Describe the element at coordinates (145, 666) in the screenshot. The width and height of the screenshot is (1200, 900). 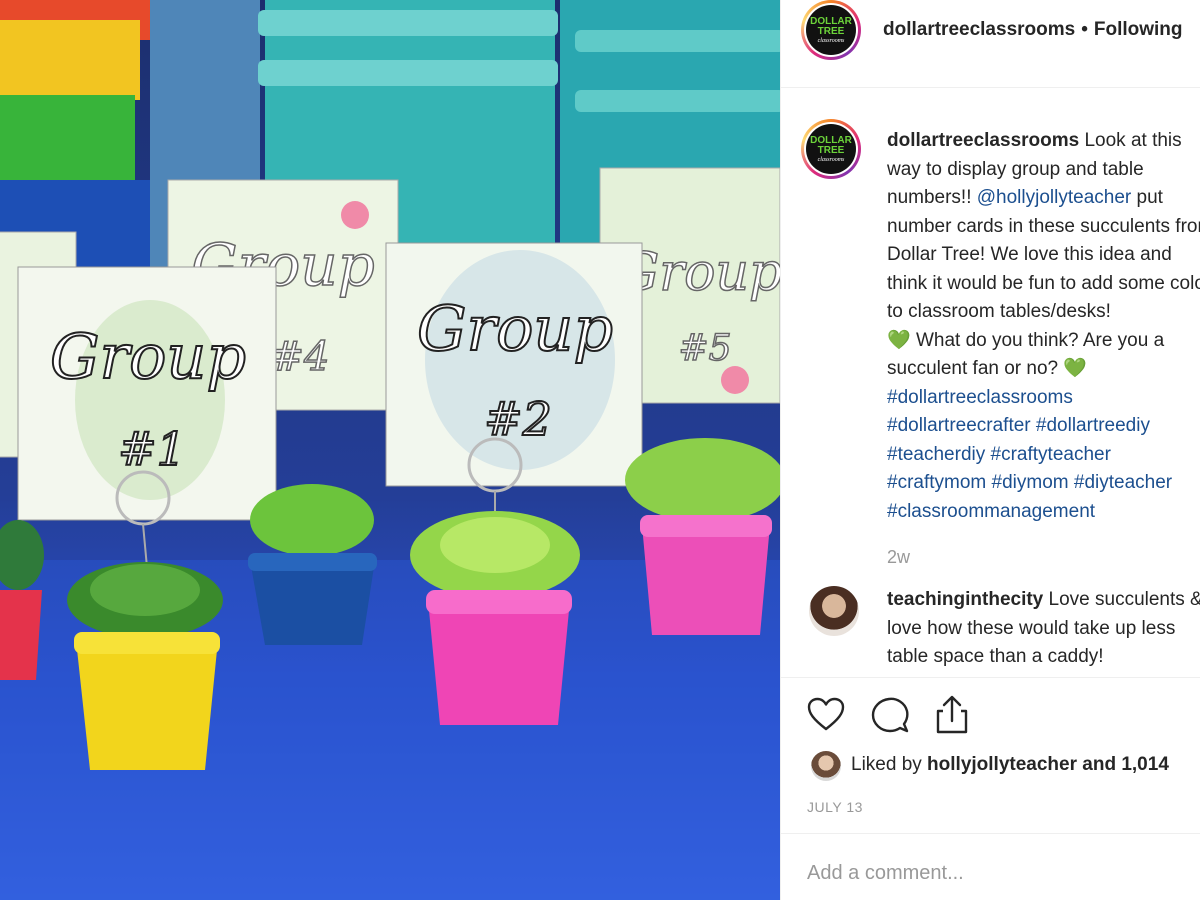
I see `yellow-pot` at that location.